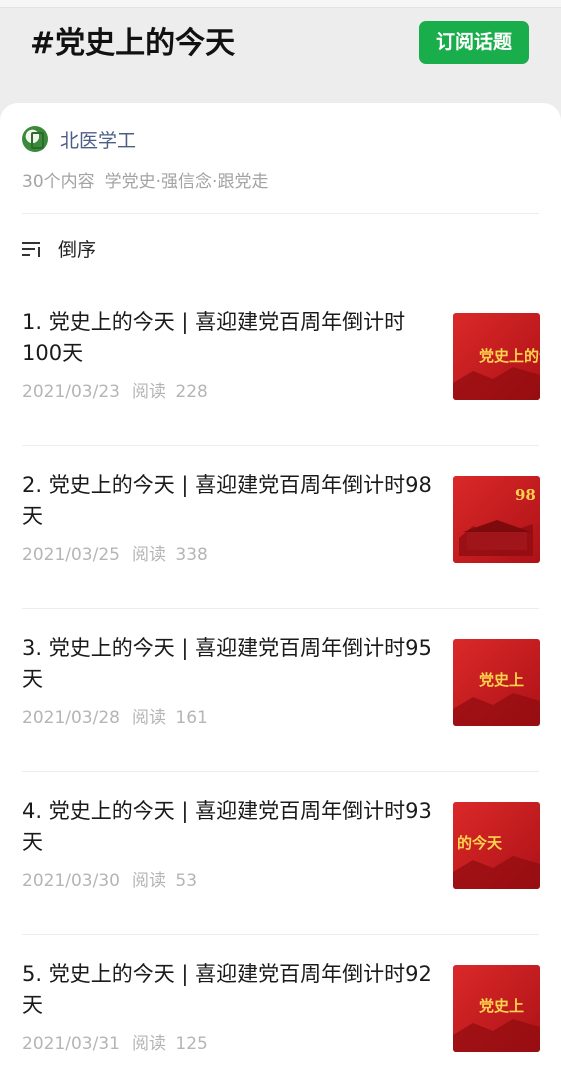 This screenshot has width=561, height=1070. I want to click on thumb-caption: 党史上的今, so click(509, 356).